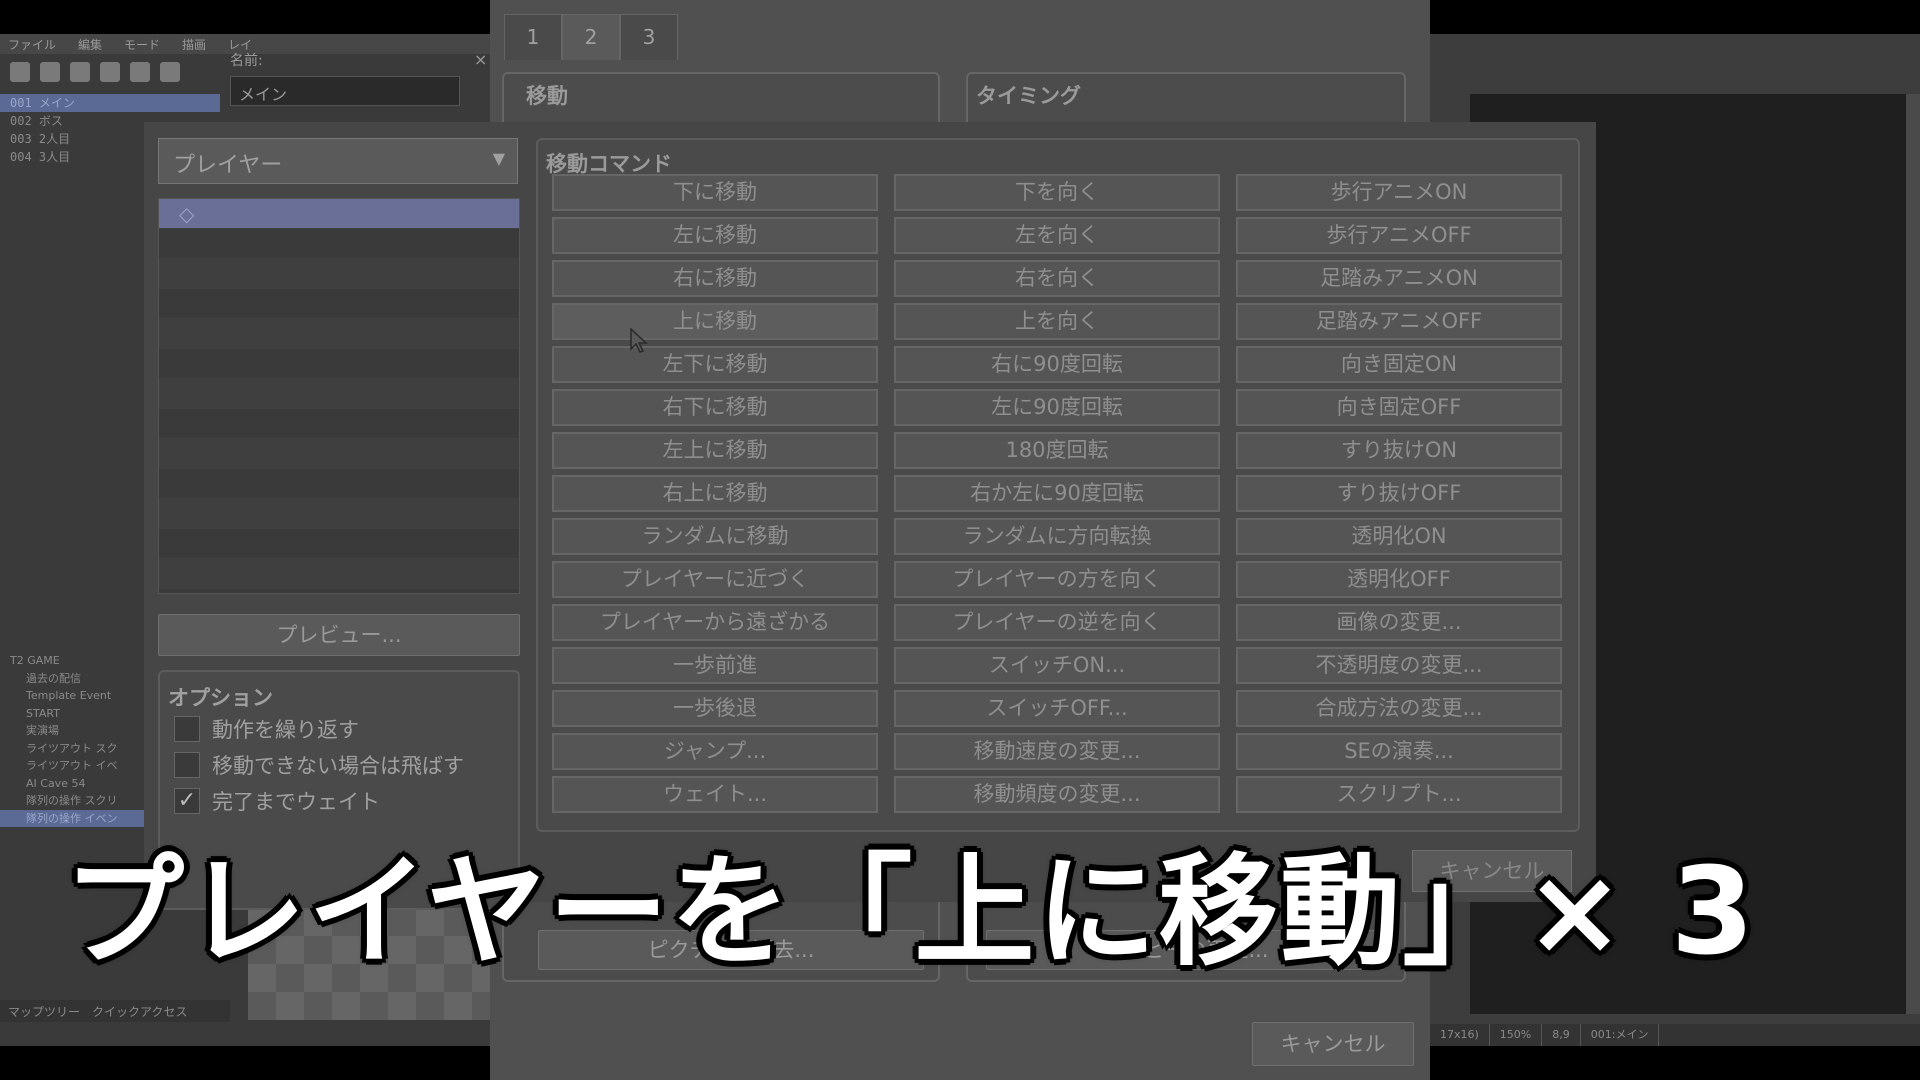 The image size is (1920, 1080). I want to click on tree-item: AI Cave 54, so click(75, 784).